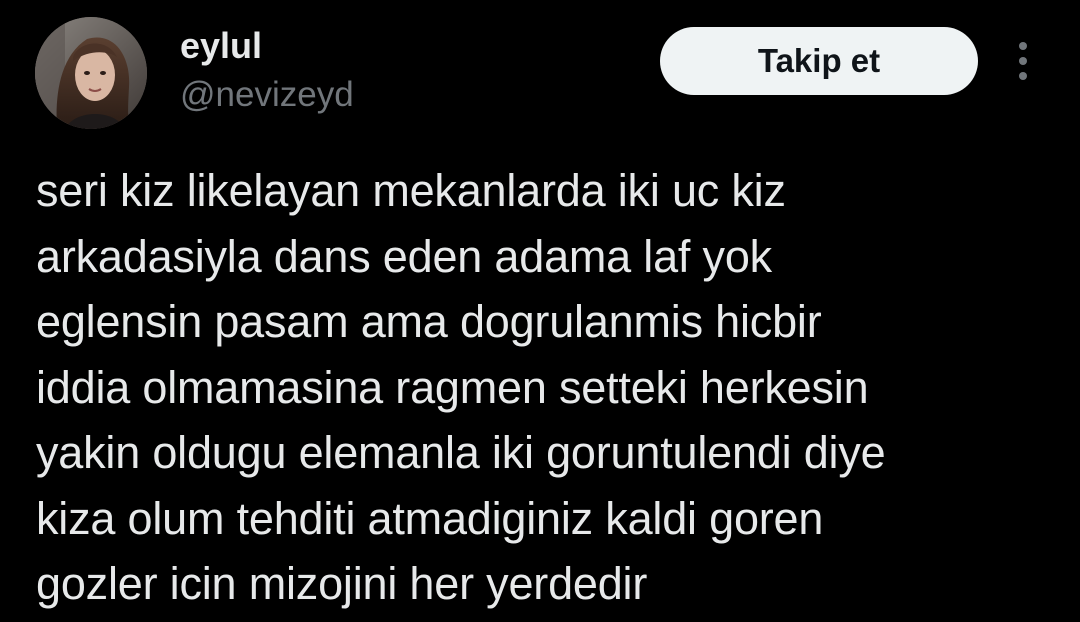 Image resolution: width=1080 pixels, height=622 pixels. I want to click on follow-button: Takip et, so click(819, 61).